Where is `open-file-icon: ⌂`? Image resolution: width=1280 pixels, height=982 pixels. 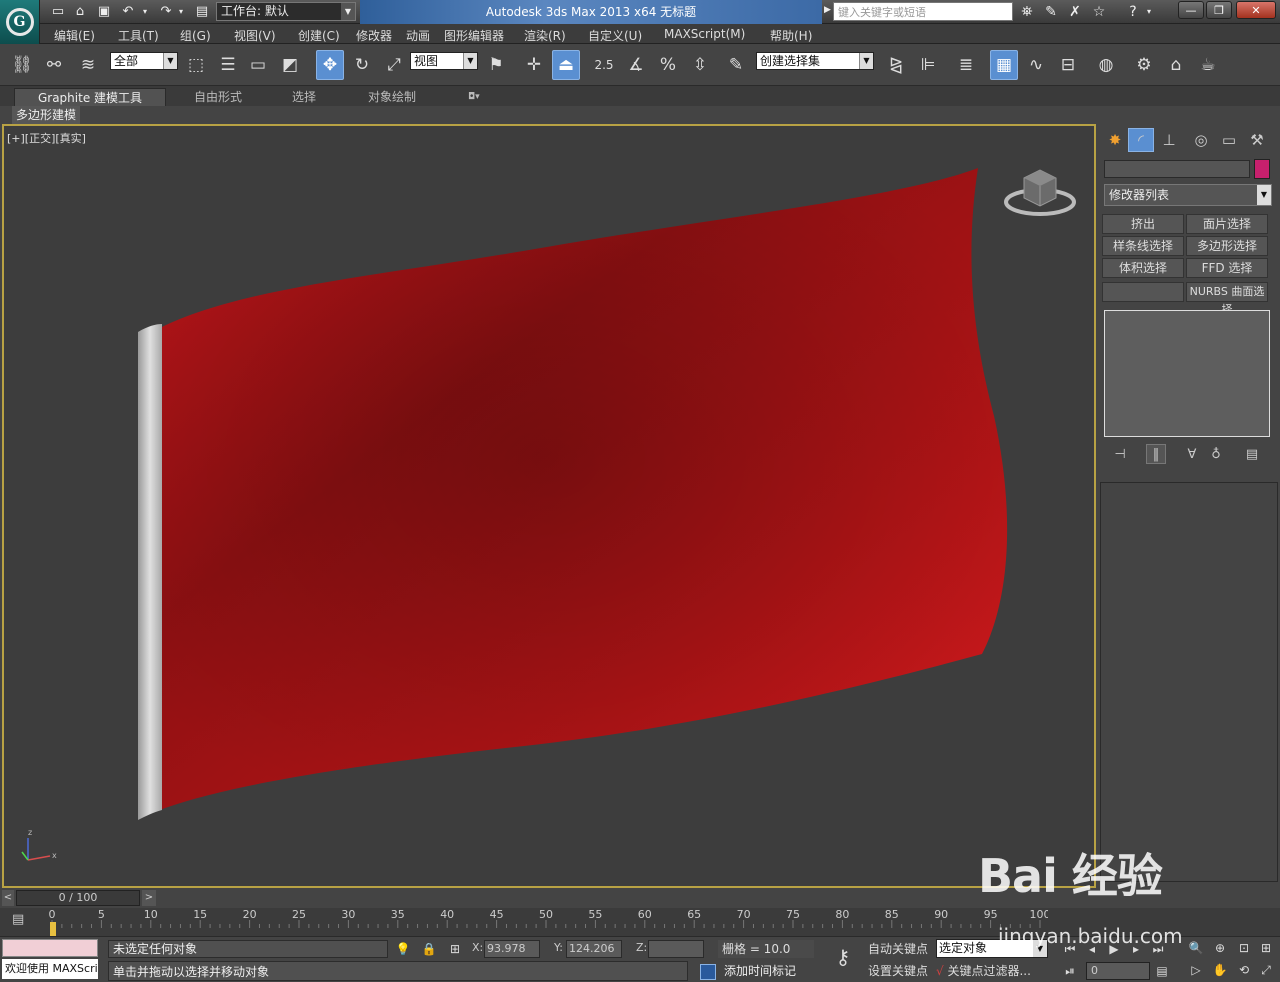 open-file-icon: ⌂ is located at coordinates (80, 11).